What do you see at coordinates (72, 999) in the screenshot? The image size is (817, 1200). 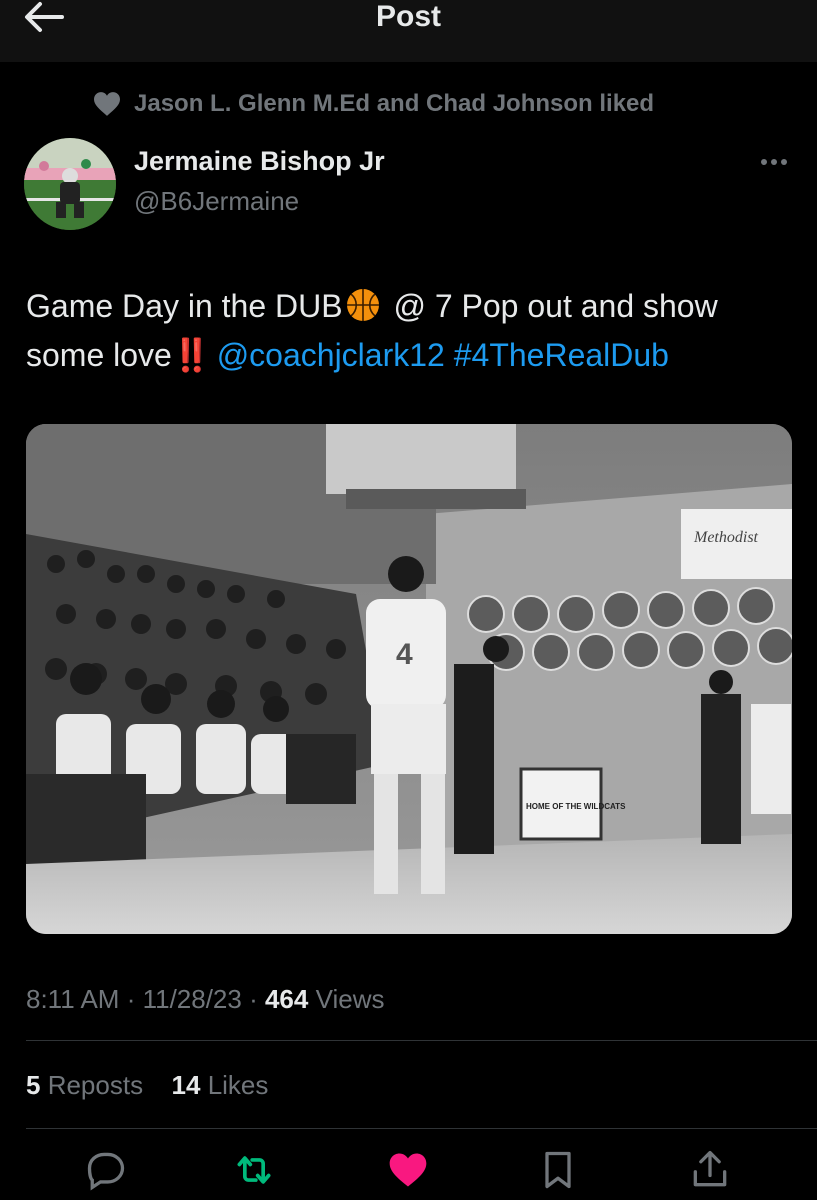 I see `tweet-time: 8:11 AM` at bounding box center [72, 999].